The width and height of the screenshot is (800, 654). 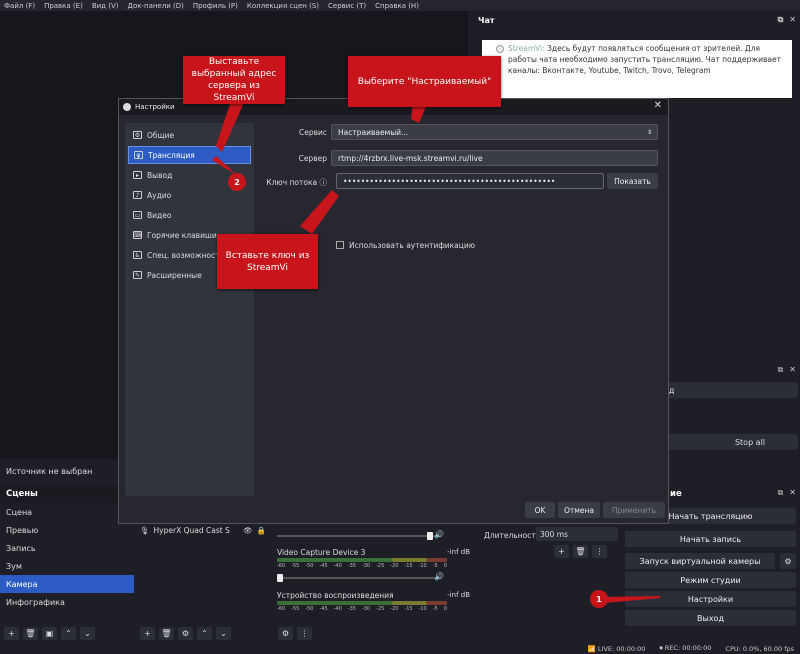 I want to click on menu-edit: Правка (E), so click(x=63, y=6).